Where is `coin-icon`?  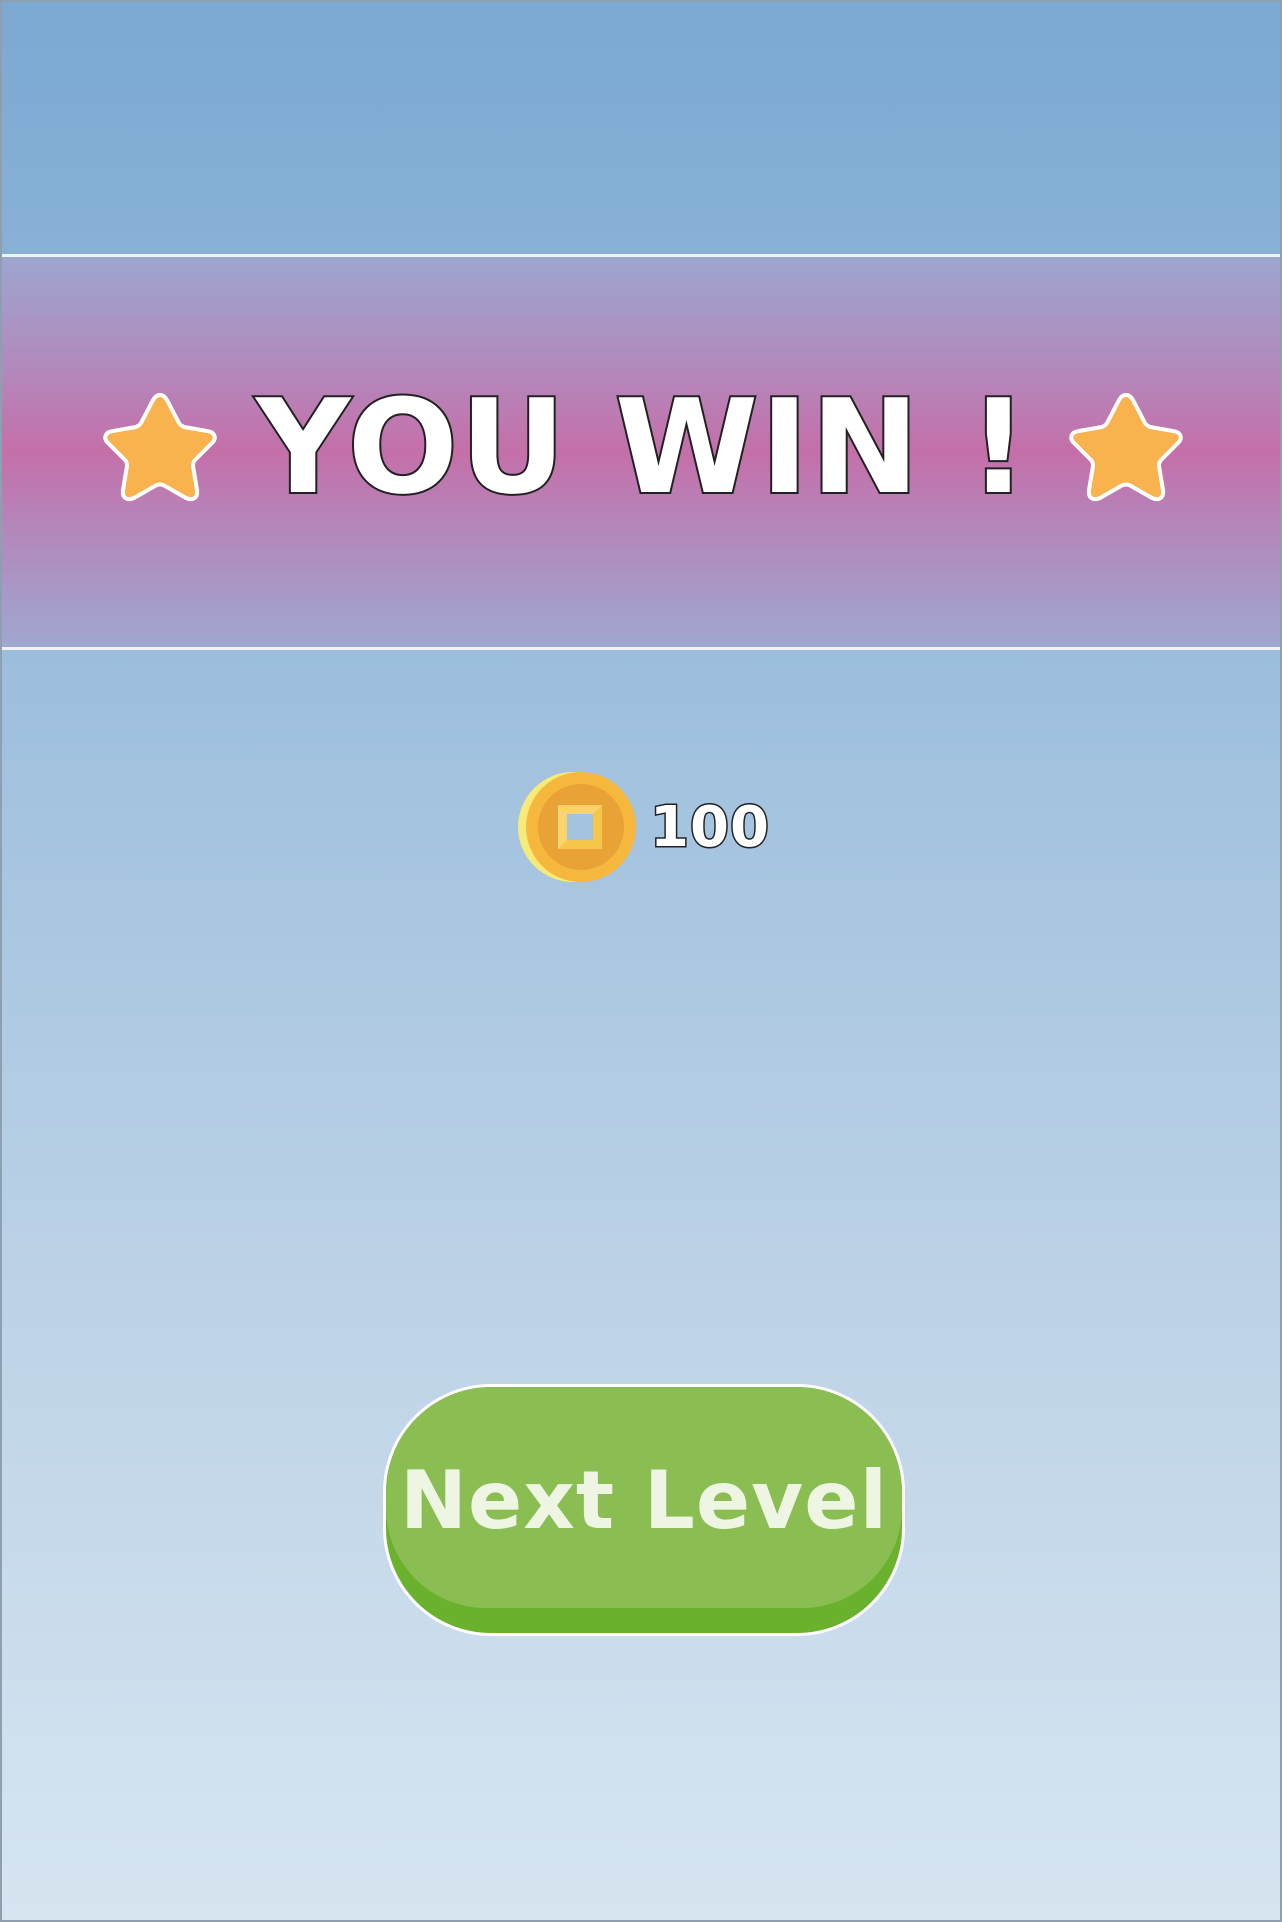
coin-icon is located at coordinates (577, 827).